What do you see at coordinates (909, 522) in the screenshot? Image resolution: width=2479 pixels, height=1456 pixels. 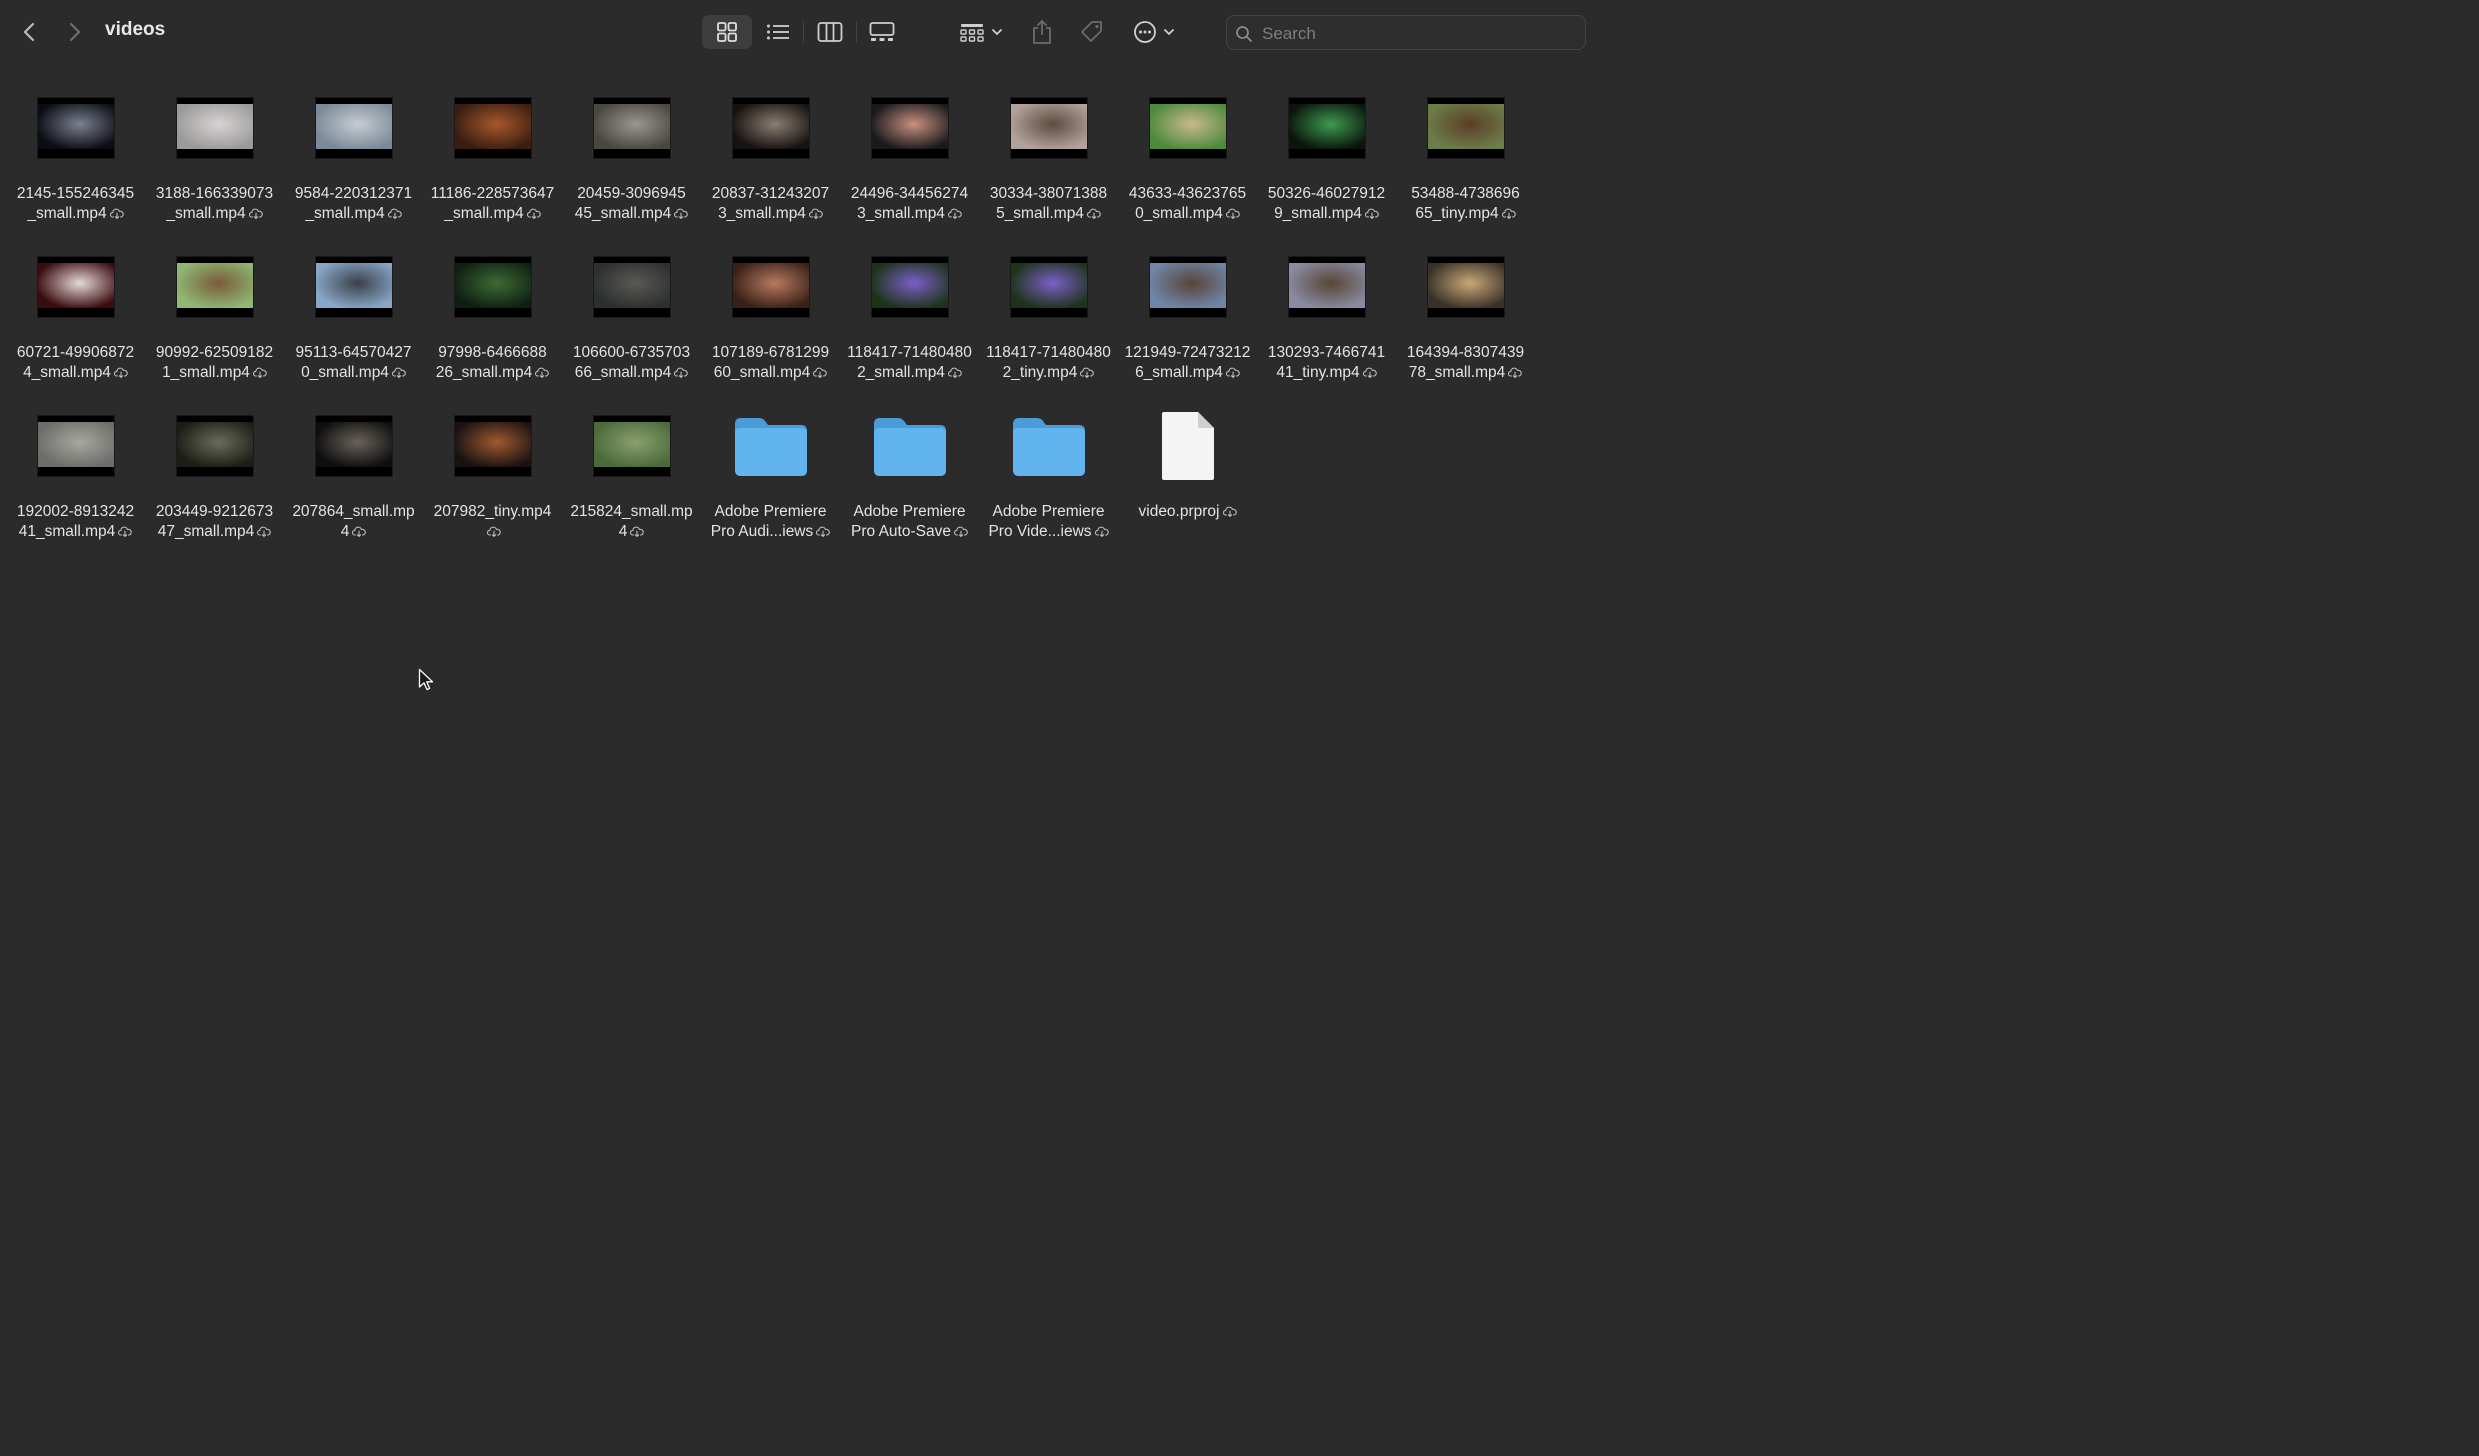 I see `item-label: Adobe Premiere Pro Auto-Save` at bounding box center [909, 522].